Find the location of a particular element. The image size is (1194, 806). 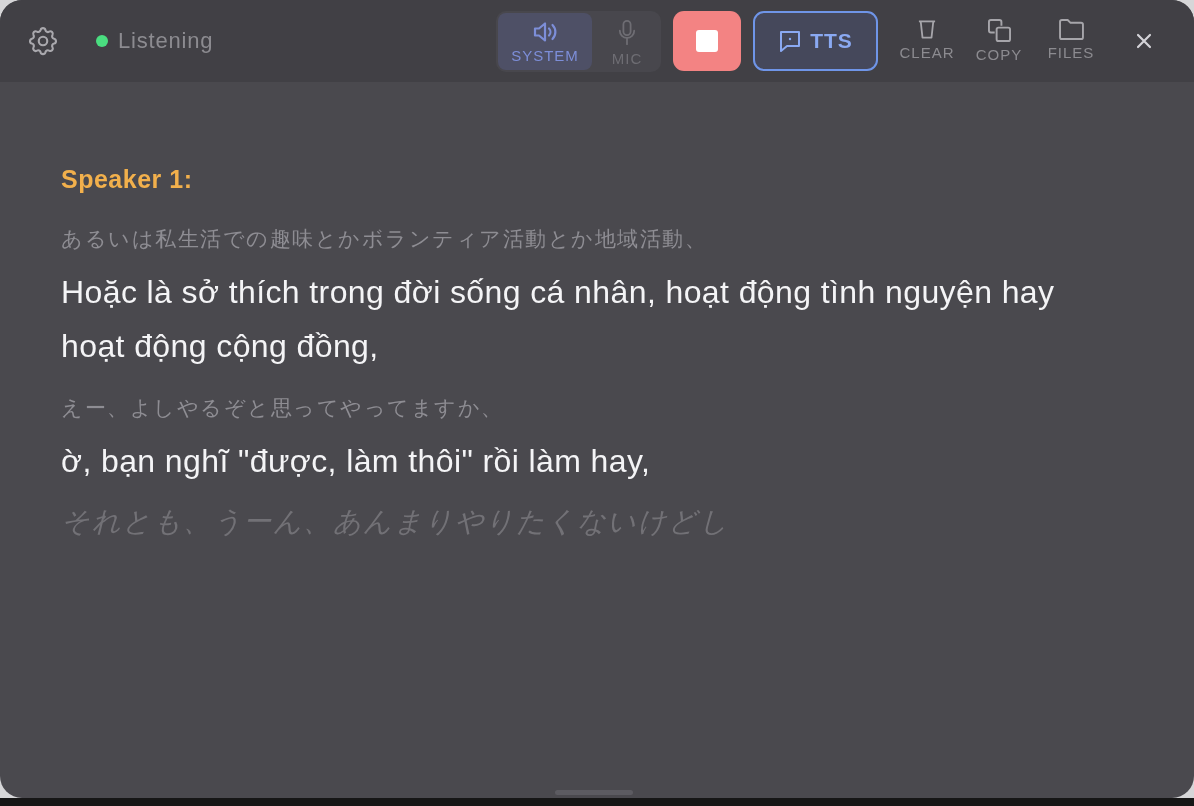

audio-source-tab: SYSTEM is located at coordinates (545, 41).